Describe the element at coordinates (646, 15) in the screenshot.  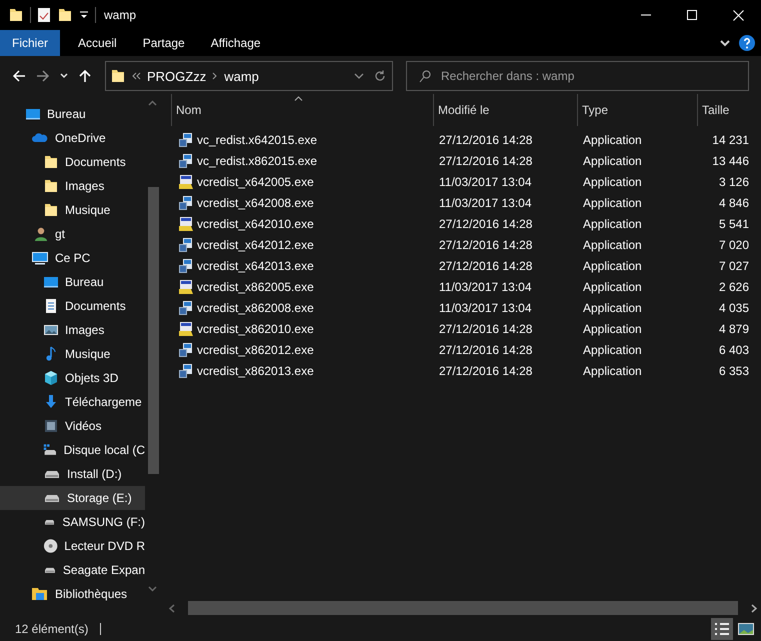
I see `minimize-icon` at that location.